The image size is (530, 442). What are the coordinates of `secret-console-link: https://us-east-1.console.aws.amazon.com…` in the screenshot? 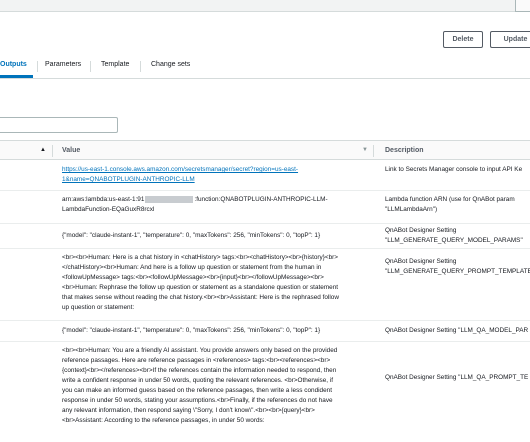 It's located at (214, 175).